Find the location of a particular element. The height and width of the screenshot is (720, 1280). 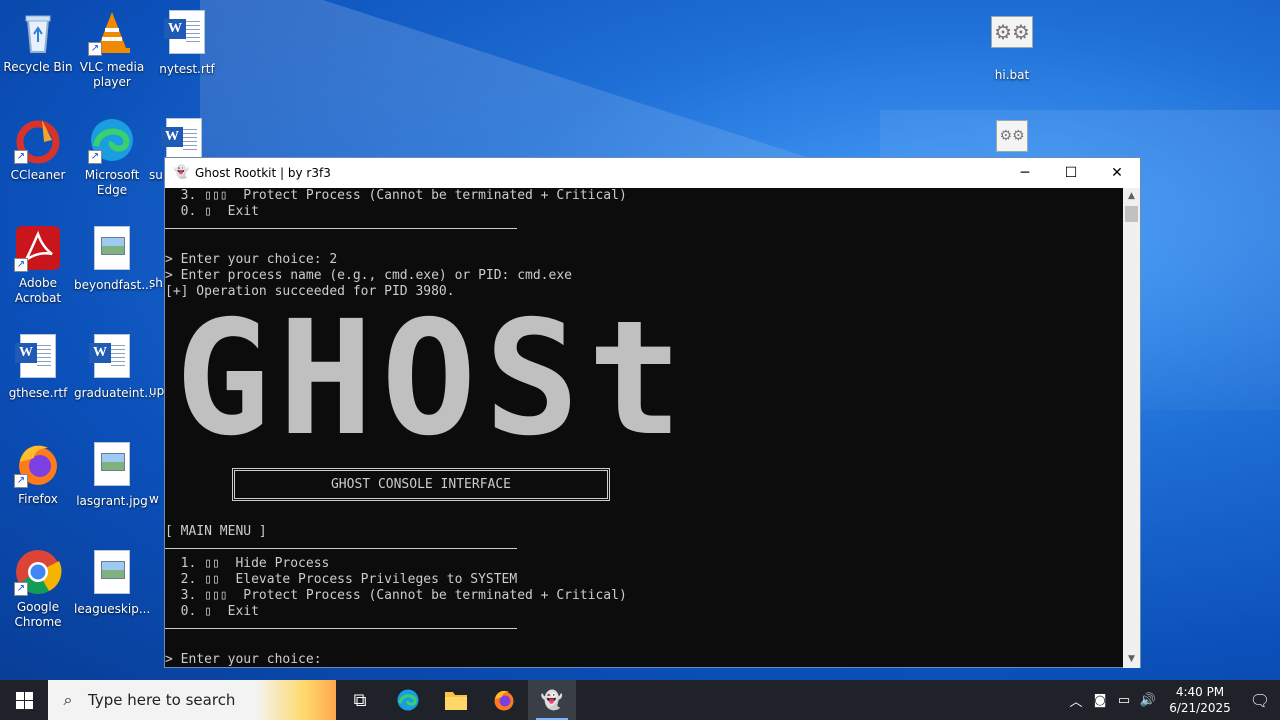

scroll-up-arrow-icon: ▲ is located at coordinates (1131, 196).